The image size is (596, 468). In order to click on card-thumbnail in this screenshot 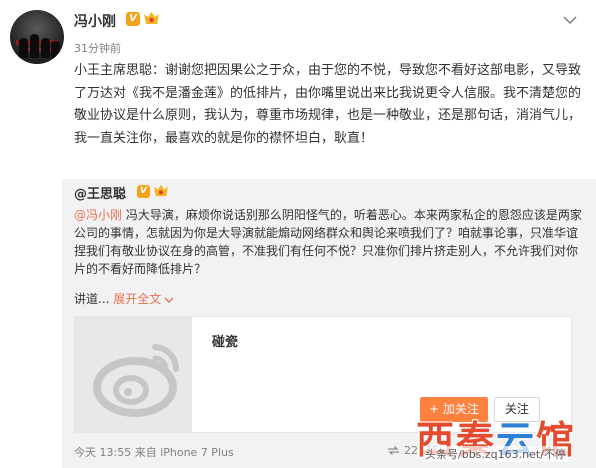, I will do `click(133, 374)`.